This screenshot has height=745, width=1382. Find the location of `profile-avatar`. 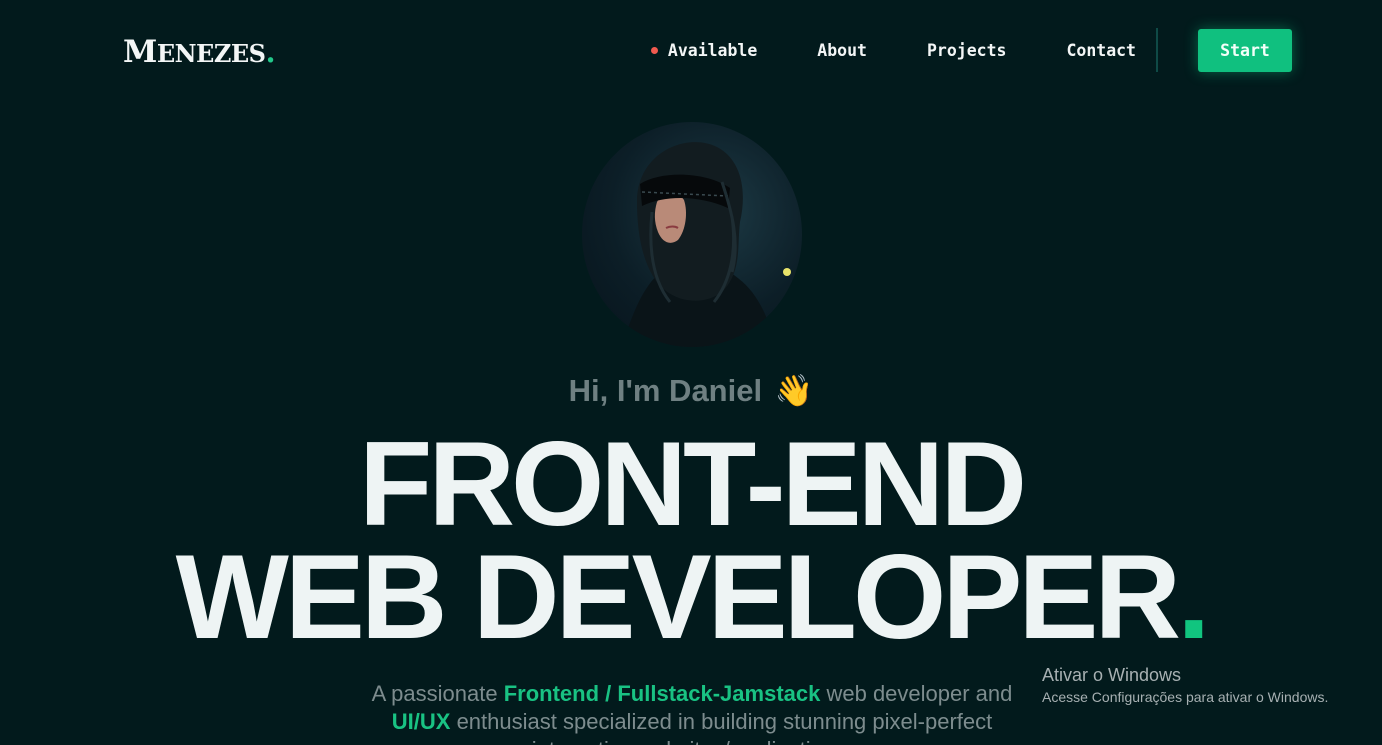

profile-avatar is located at coordinates (692, 234).